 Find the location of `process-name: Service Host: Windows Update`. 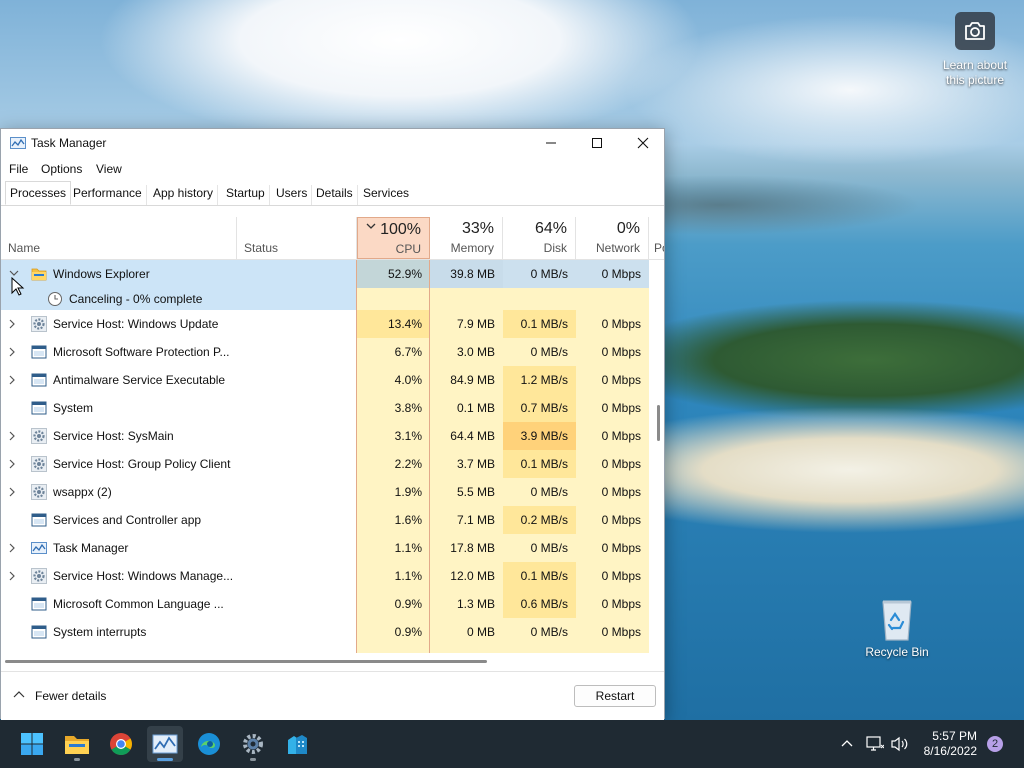

process-name: Service Host: Windows Update is located at coordinates (136, 324).